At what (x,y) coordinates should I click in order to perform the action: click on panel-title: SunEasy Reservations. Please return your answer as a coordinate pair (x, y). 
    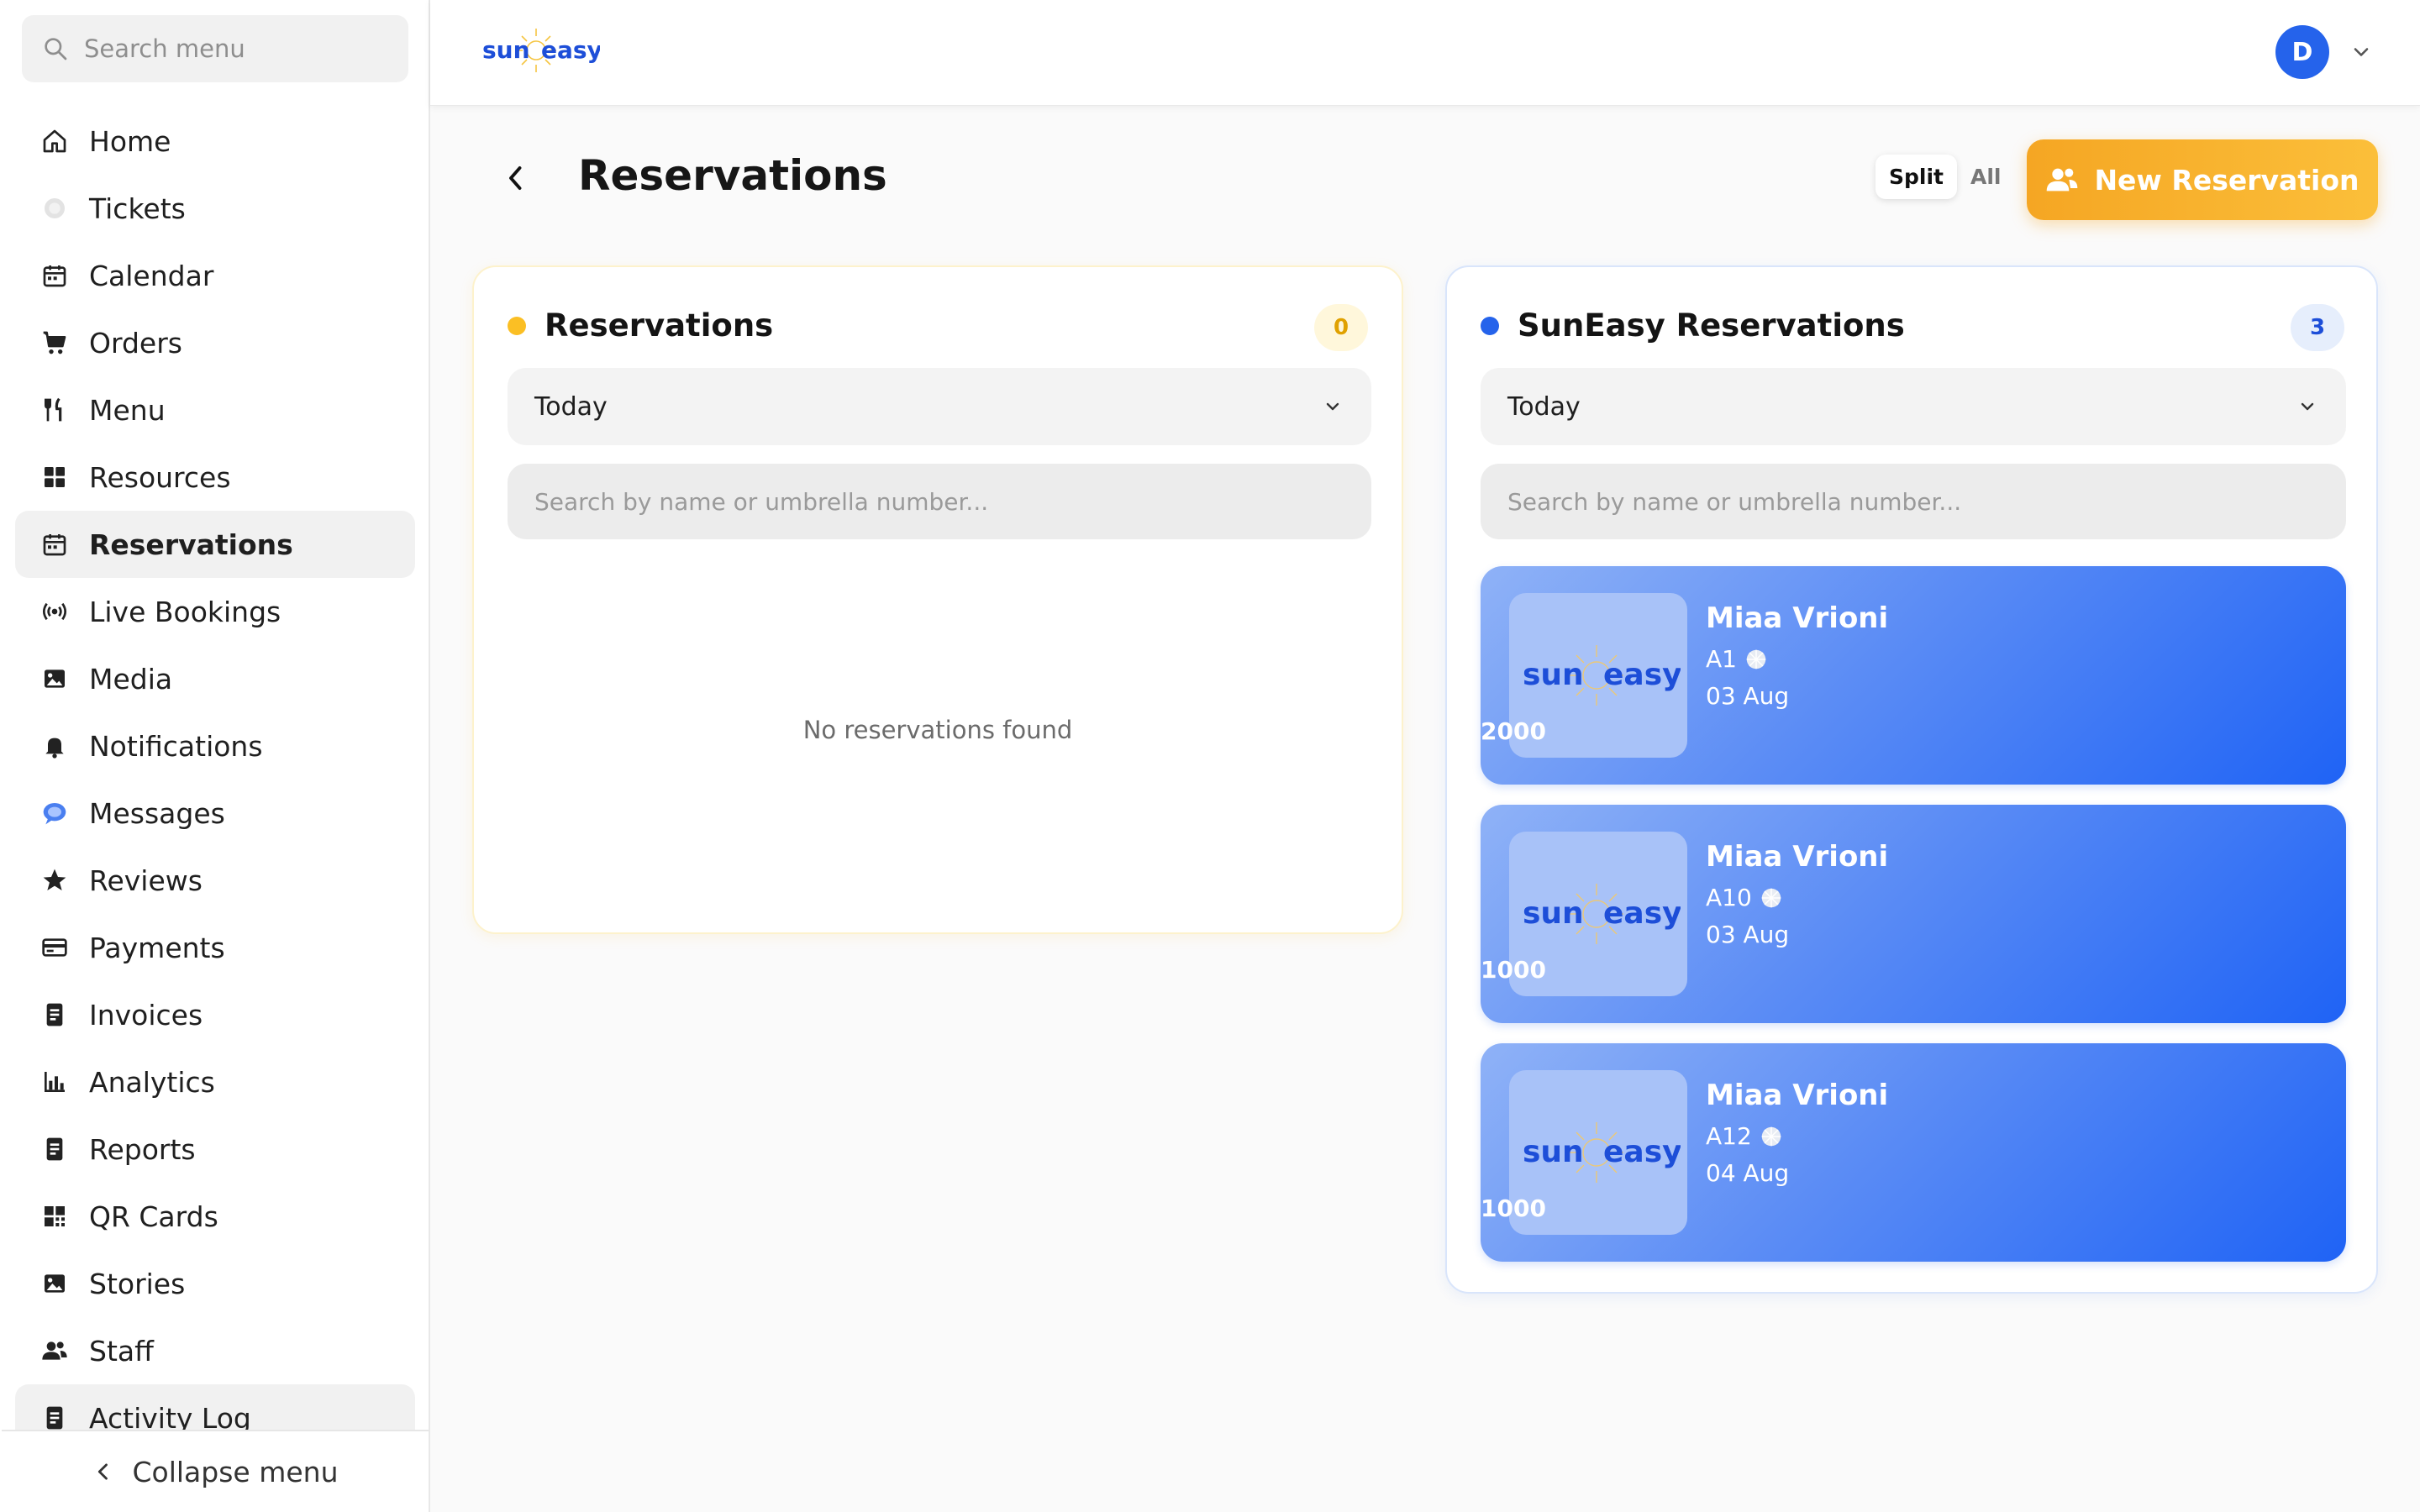
    Looking at the image, I should click on (1711, 325).